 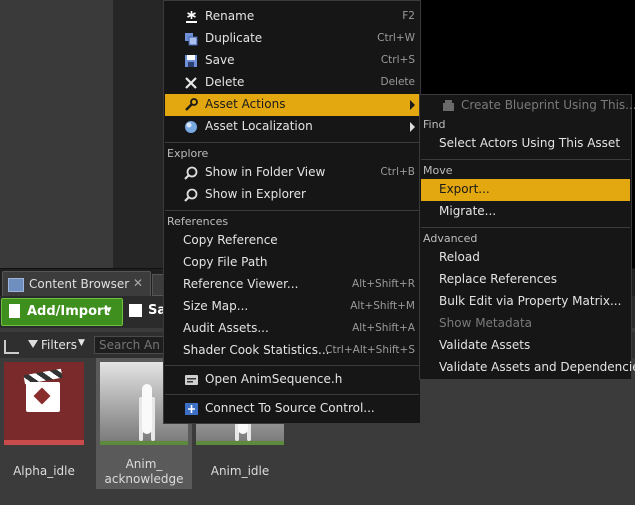 I want to click on menu-item-select-actors: Select Actors Using This Asset, so click(x=525, y=144).